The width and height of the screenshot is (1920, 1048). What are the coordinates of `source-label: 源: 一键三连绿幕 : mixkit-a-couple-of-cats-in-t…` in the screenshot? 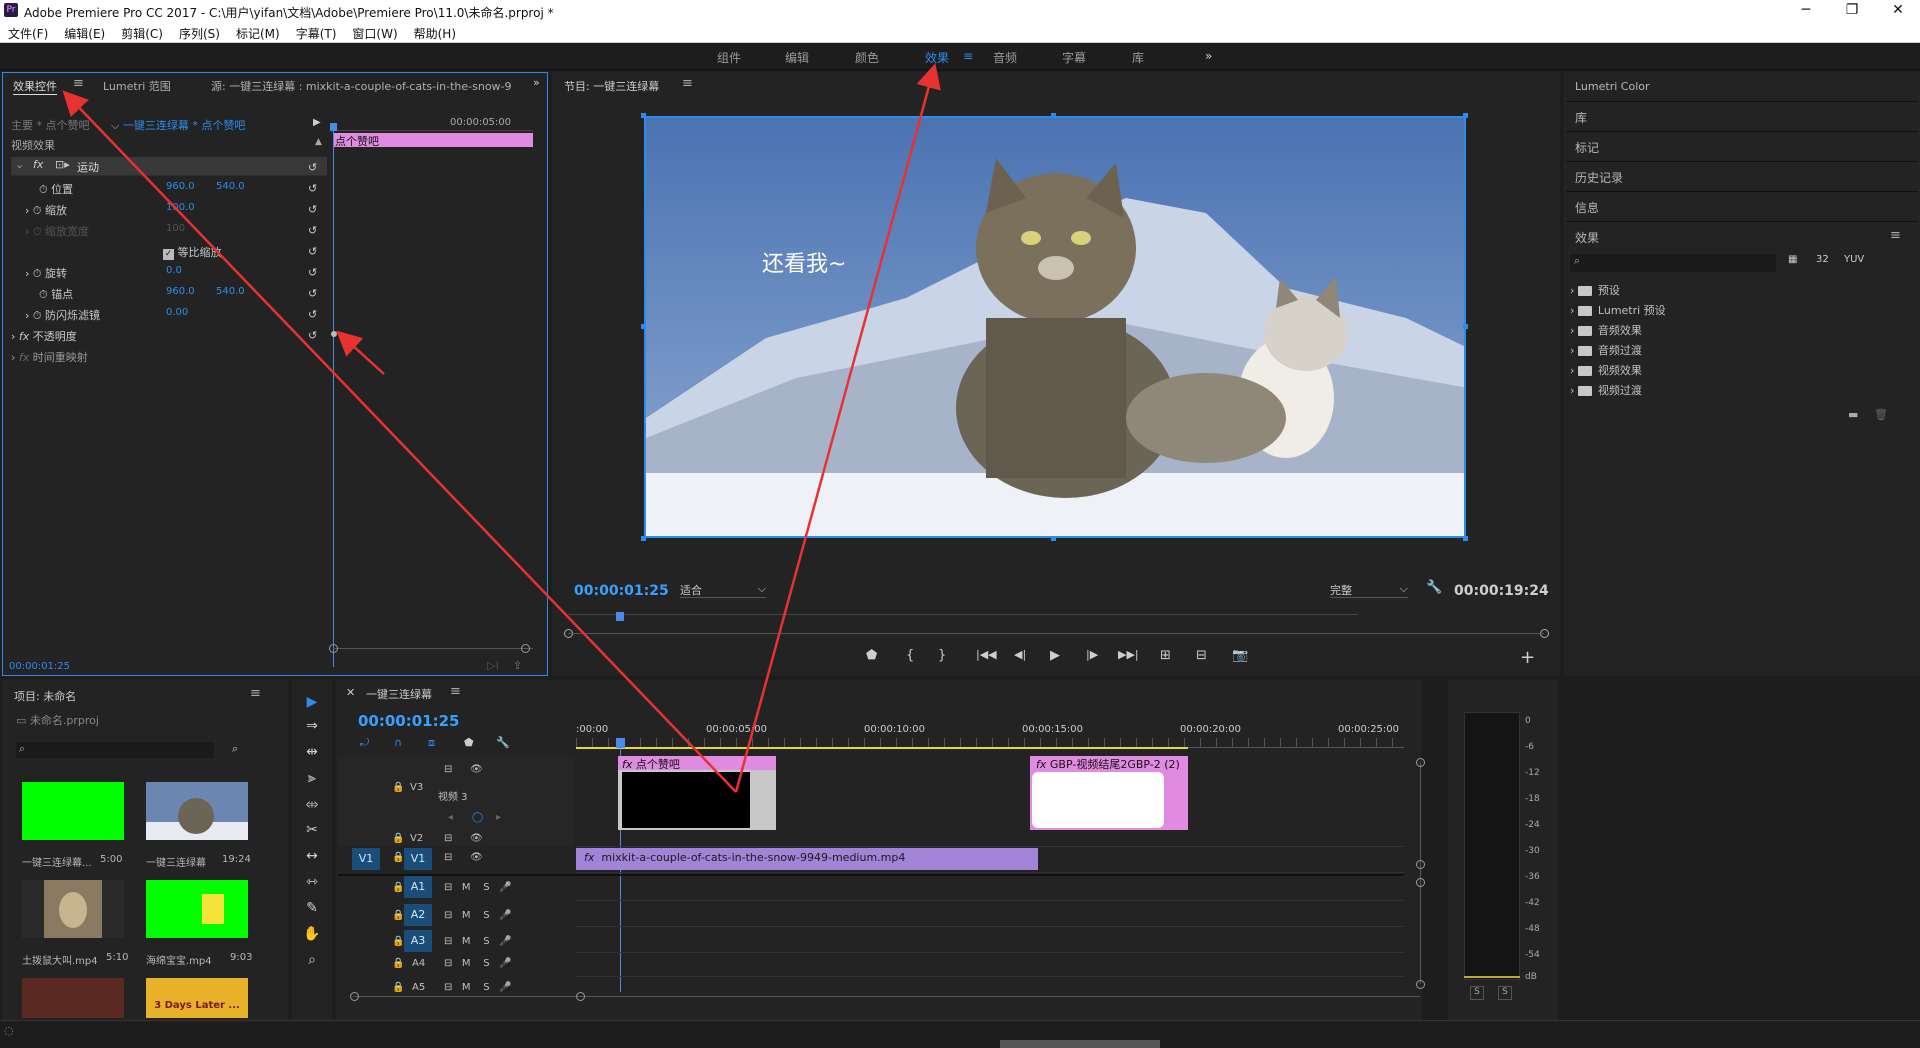 It's located at (361, 86).